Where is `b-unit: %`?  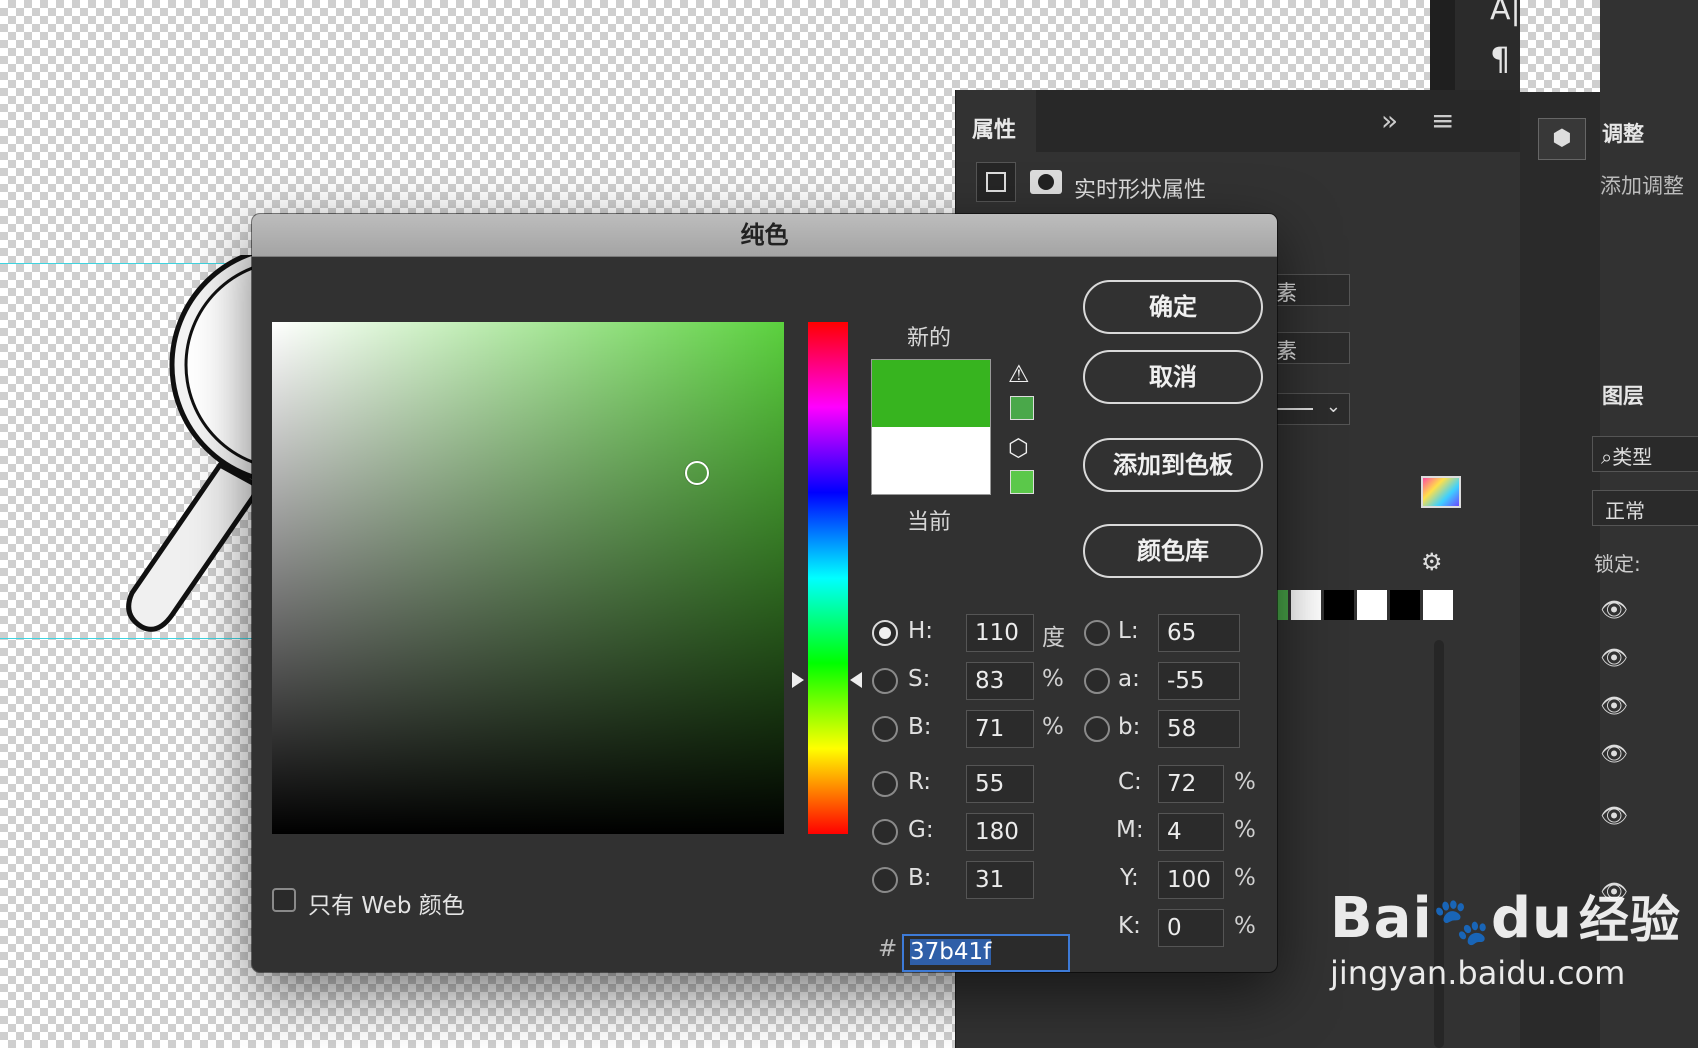
b-unit: % is located at coordinates (1053, 727).